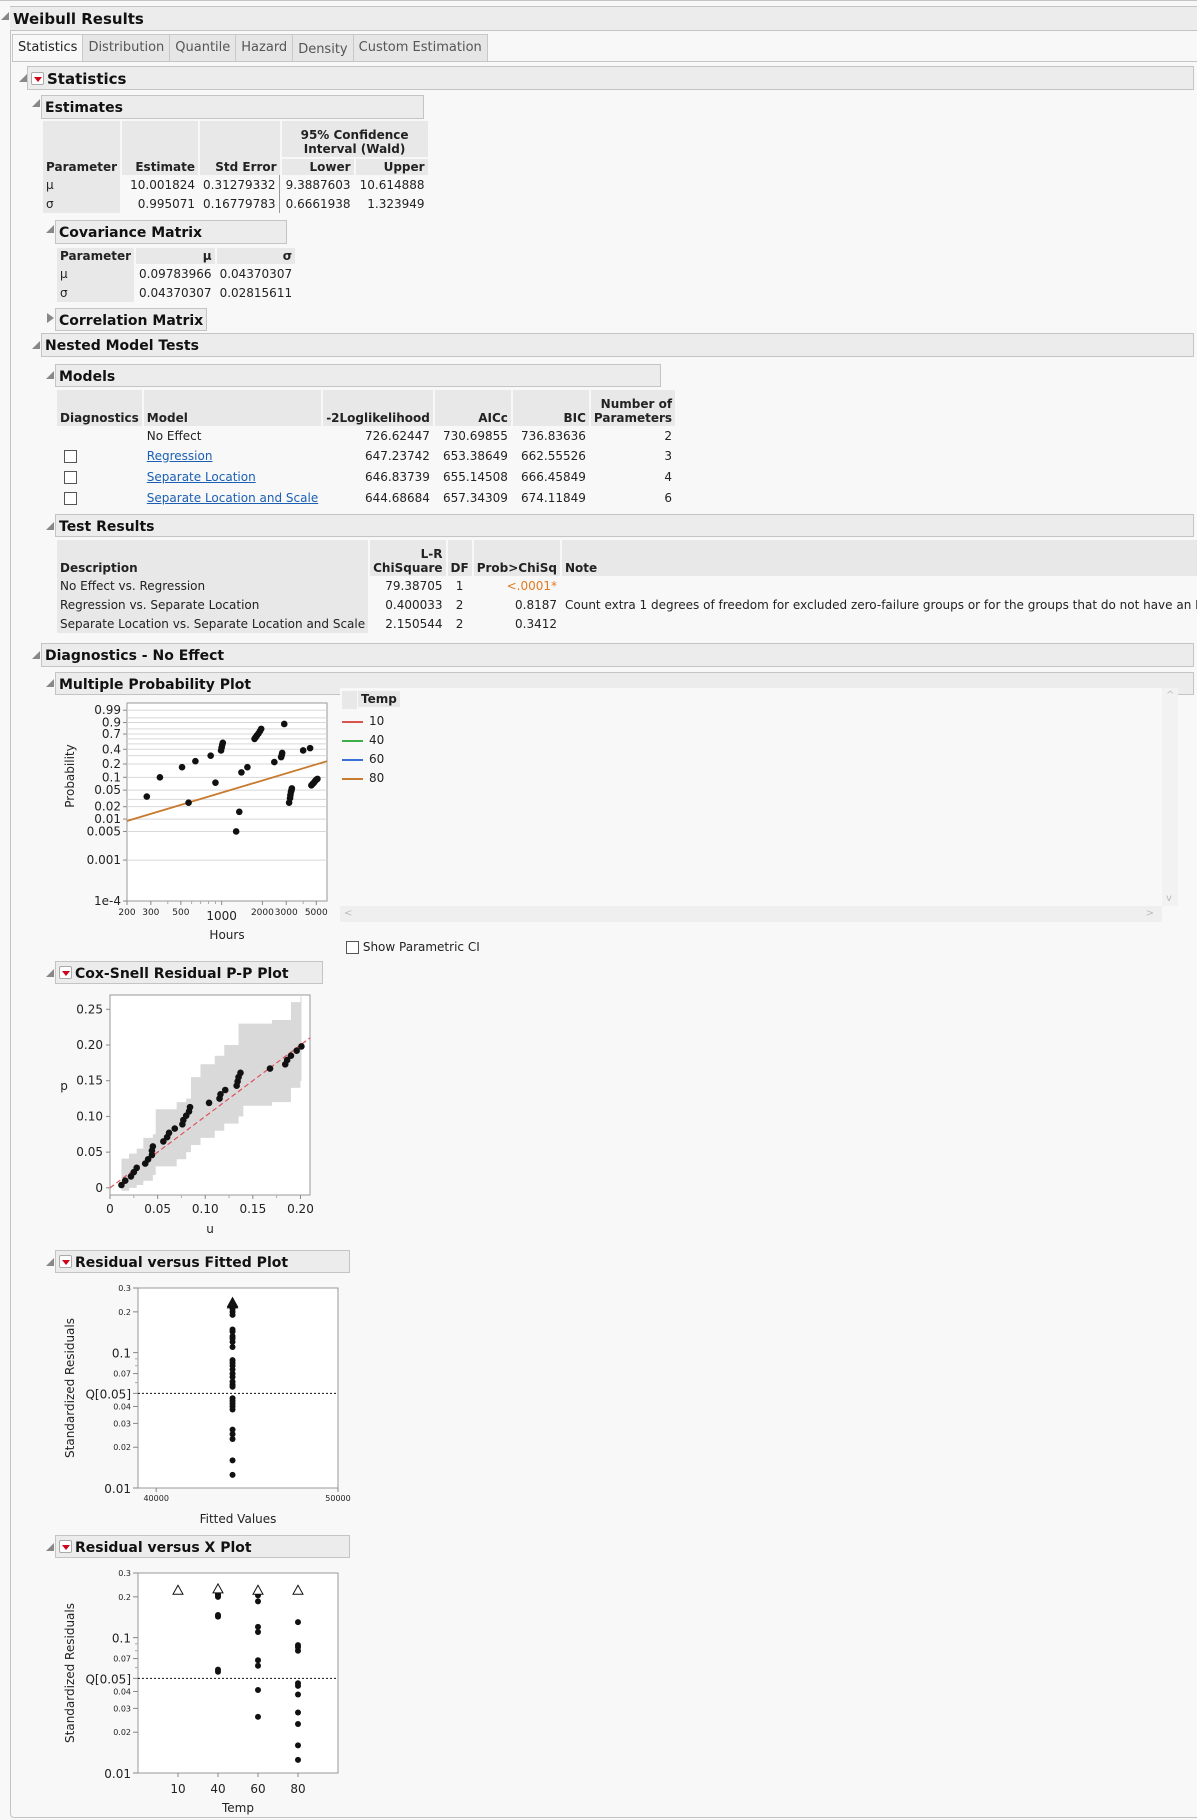 The width and height of the screenshot is (1197, 1820). I want to click on vertical-scrollbar: ^ v, so click(1170, 797).